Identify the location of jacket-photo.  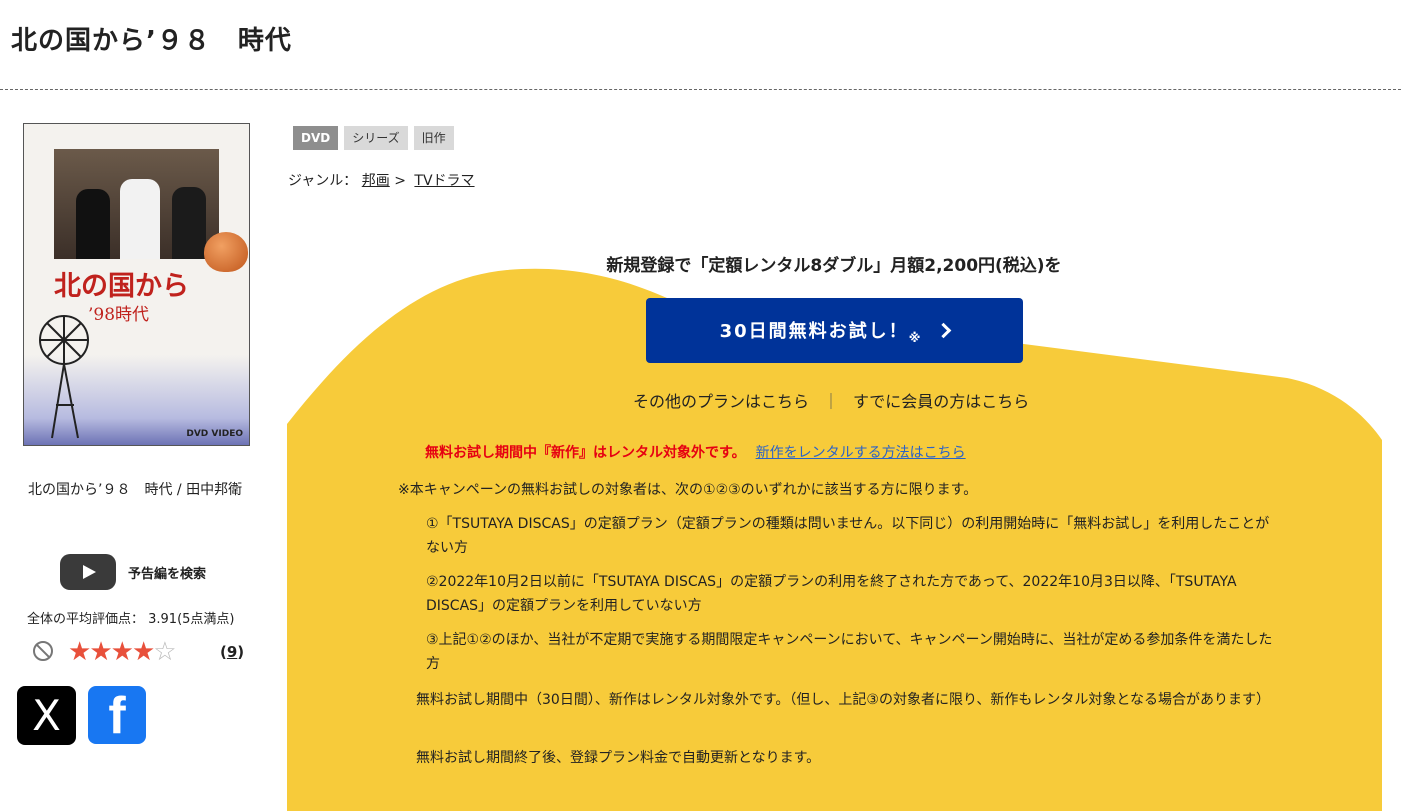
(136, 204).